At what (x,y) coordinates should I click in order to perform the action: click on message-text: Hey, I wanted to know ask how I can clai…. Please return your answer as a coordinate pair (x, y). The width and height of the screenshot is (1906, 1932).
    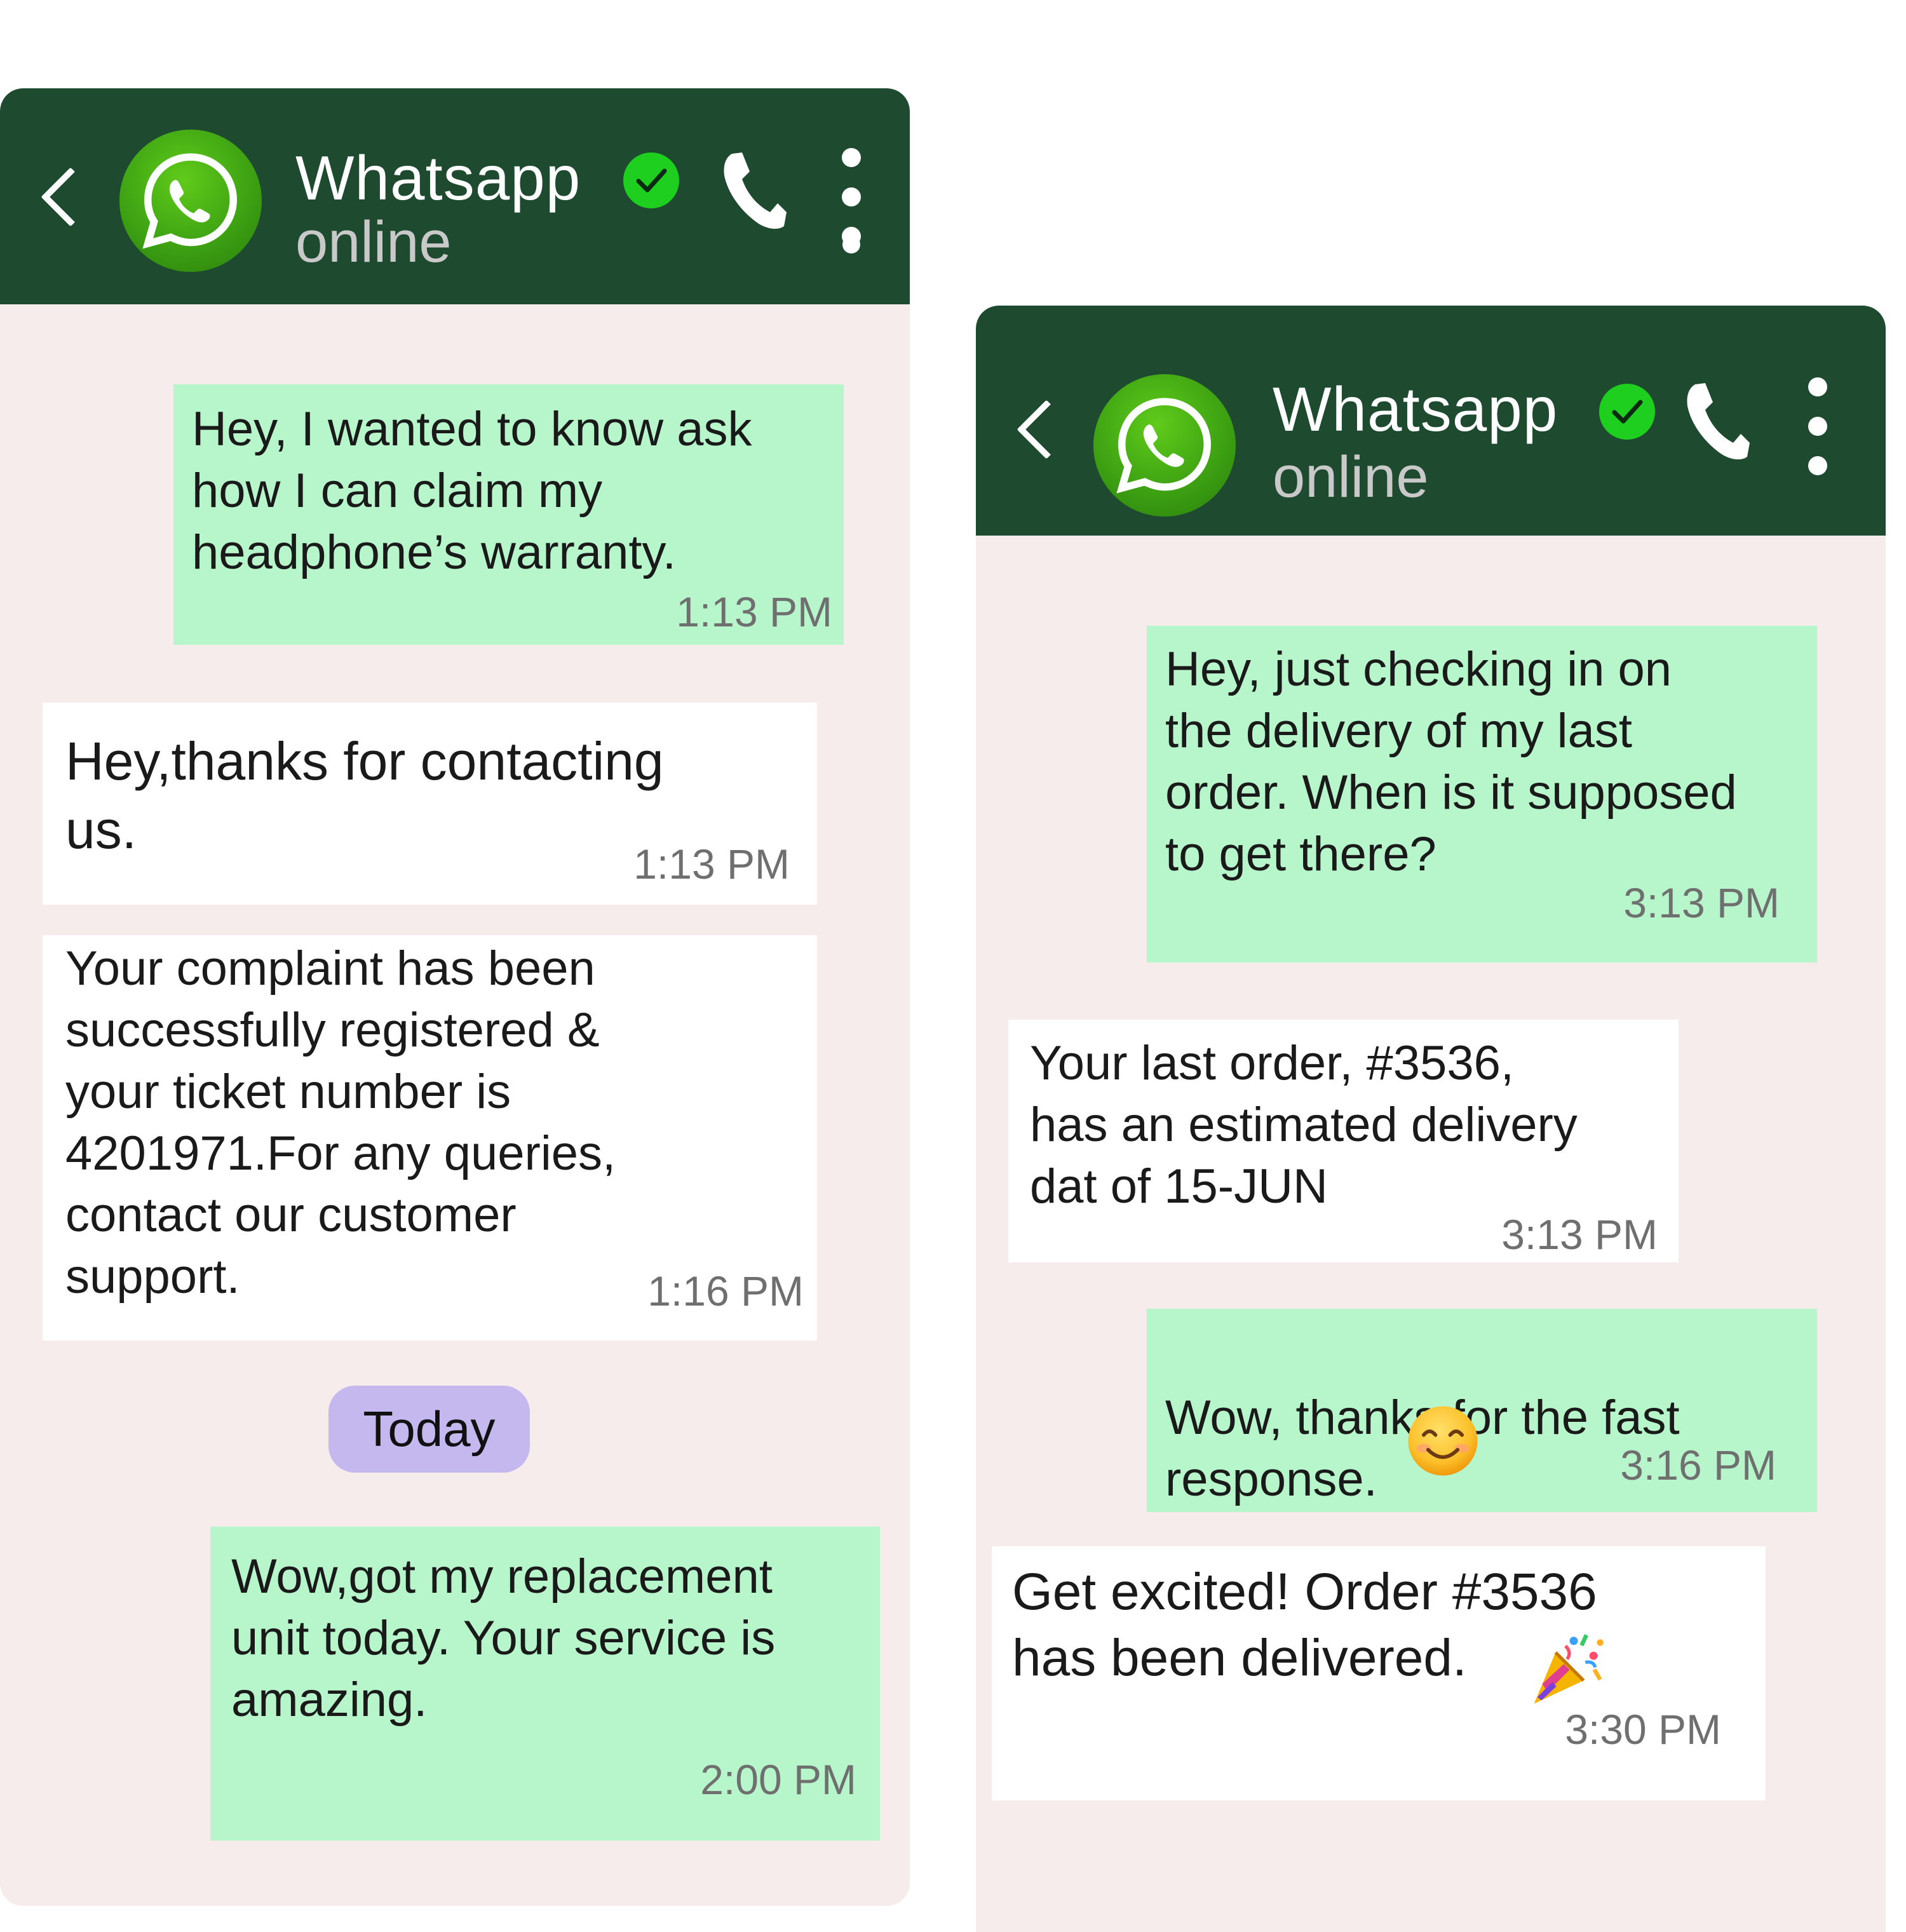
    Looking at the image, I should click on (472, 490).